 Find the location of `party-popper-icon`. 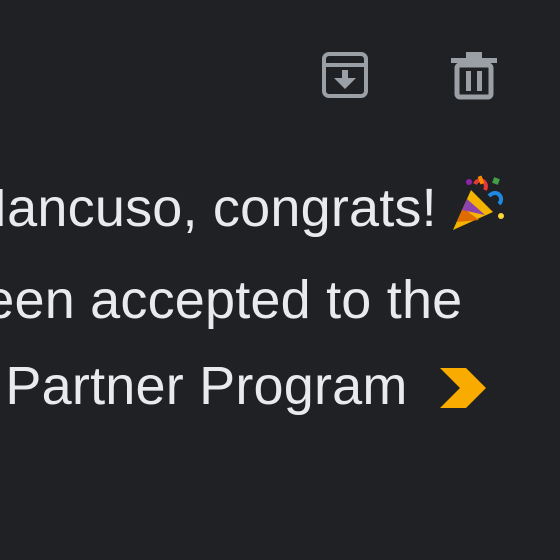

party-popper-icon is located at coordinates (478, 214).